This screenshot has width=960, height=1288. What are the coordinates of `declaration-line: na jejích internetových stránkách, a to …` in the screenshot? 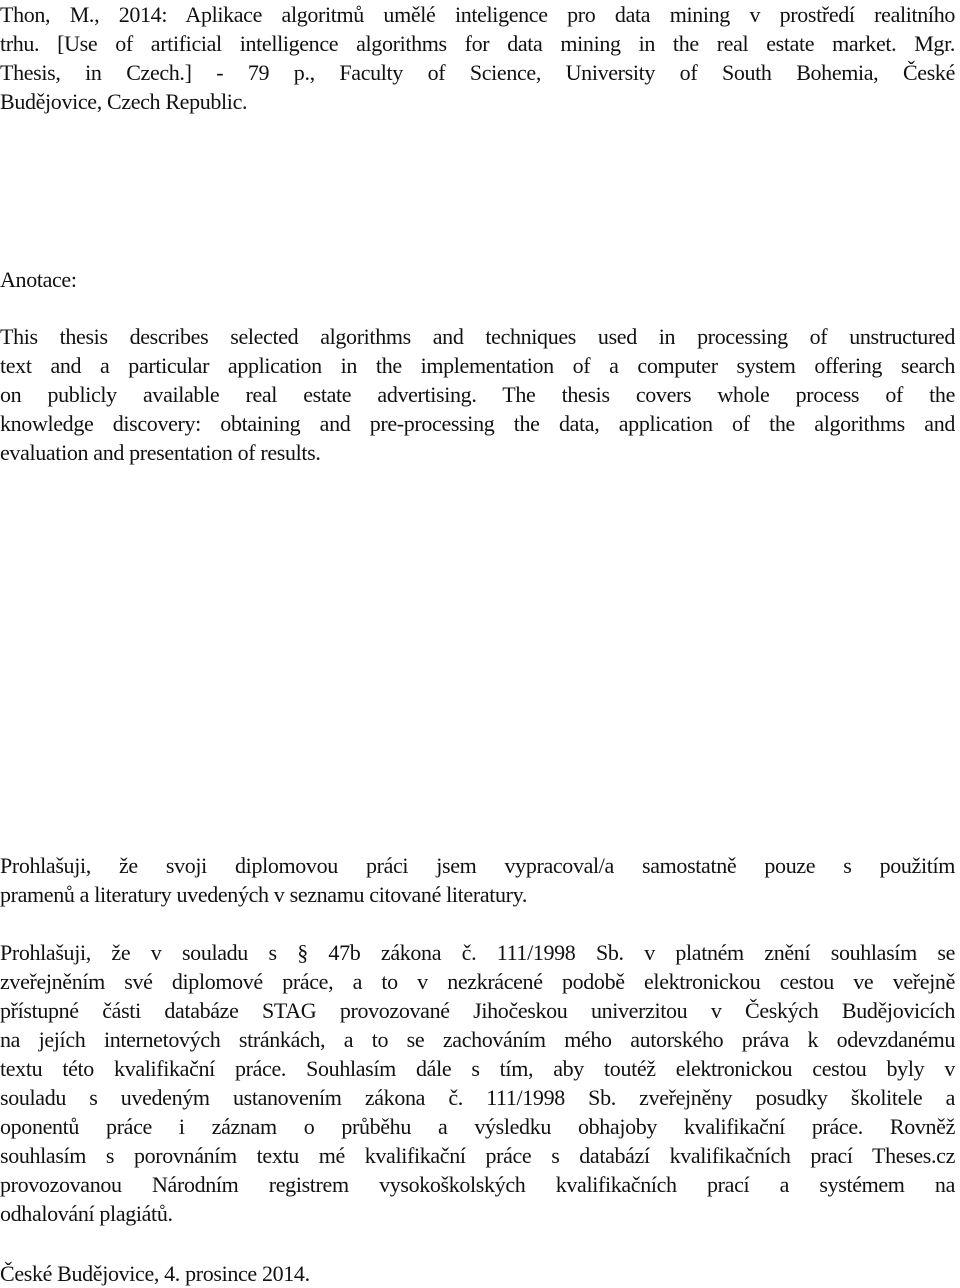 It's located at (477, 1039).